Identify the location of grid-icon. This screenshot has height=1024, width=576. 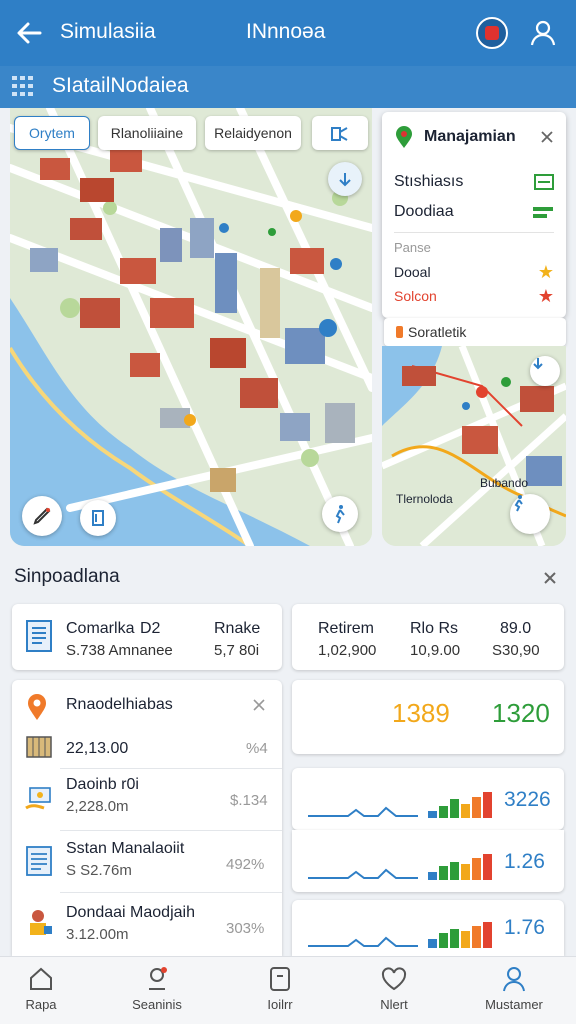
(23, 86).